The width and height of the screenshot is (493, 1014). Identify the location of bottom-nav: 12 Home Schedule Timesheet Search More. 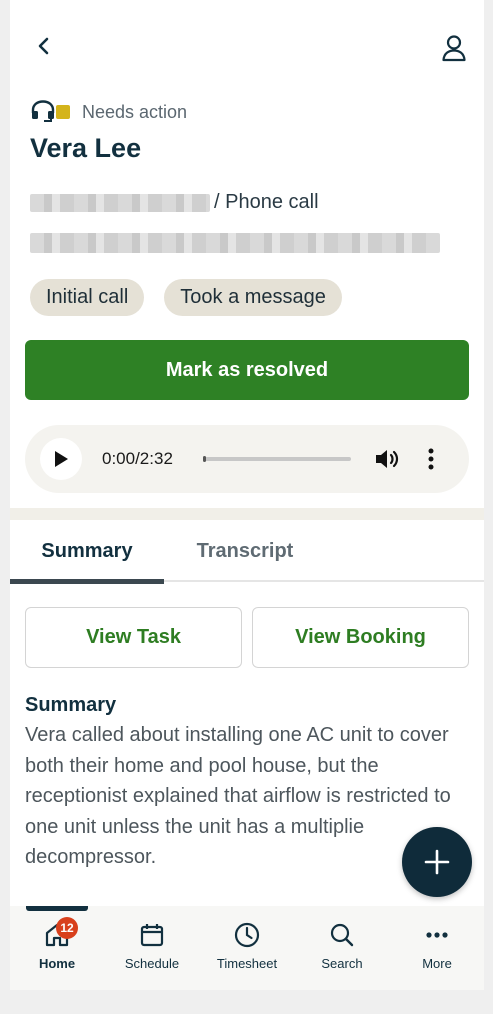
(247, 948).